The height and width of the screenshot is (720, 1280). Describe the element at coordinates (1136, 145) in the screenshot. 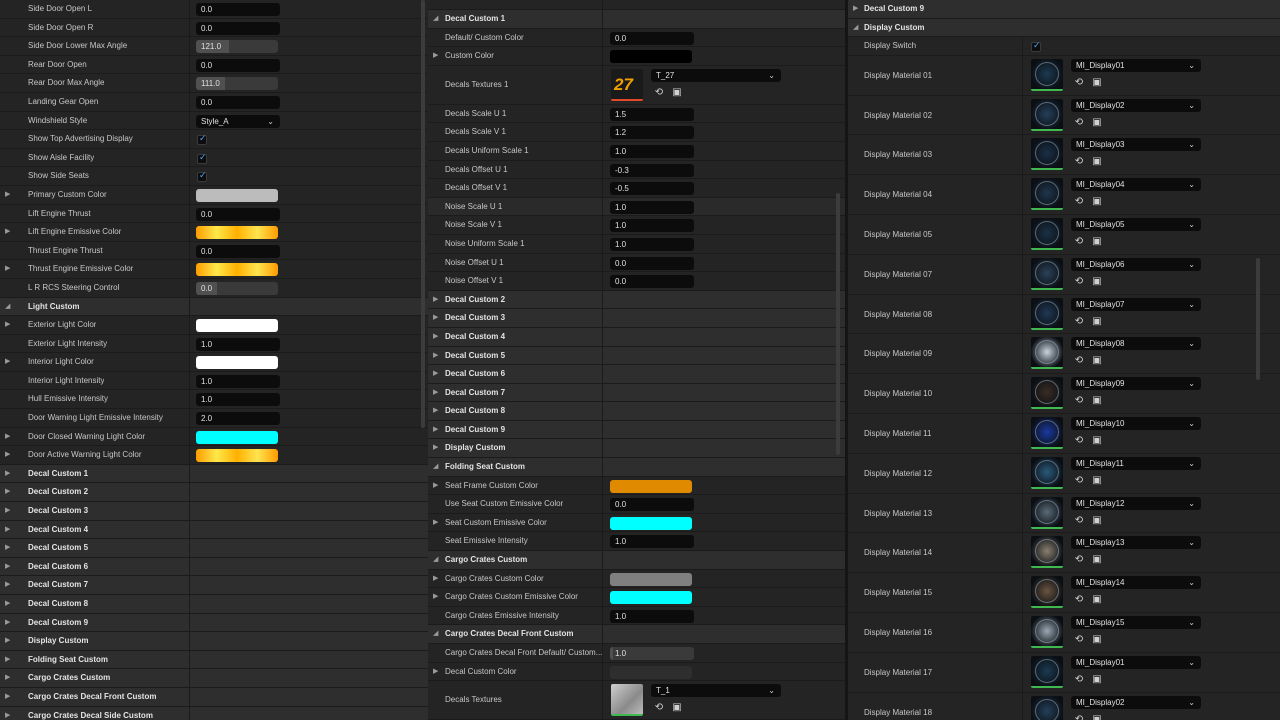

I see `material-dropdown: MI_Display03 ⌄` at that location.